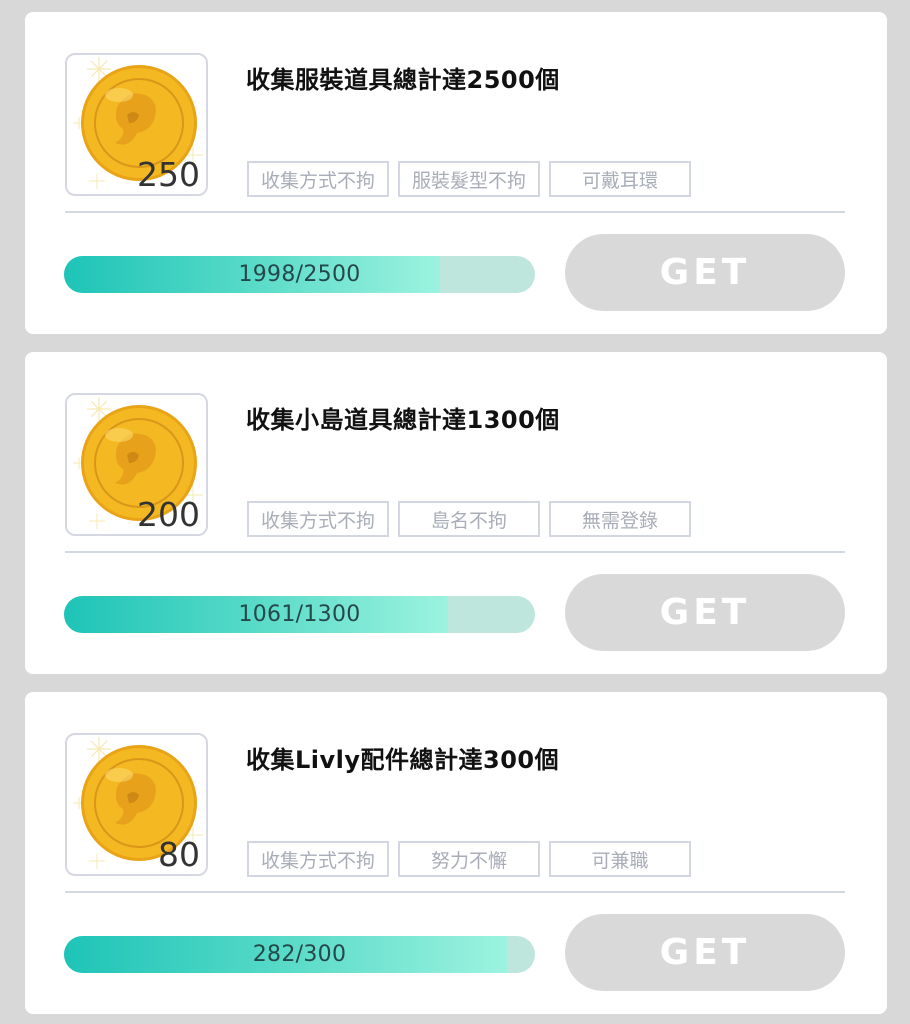 This screenshot has height=1024, width=910. I want to click on progress-bar: 1061/1300, so click(299, 614).